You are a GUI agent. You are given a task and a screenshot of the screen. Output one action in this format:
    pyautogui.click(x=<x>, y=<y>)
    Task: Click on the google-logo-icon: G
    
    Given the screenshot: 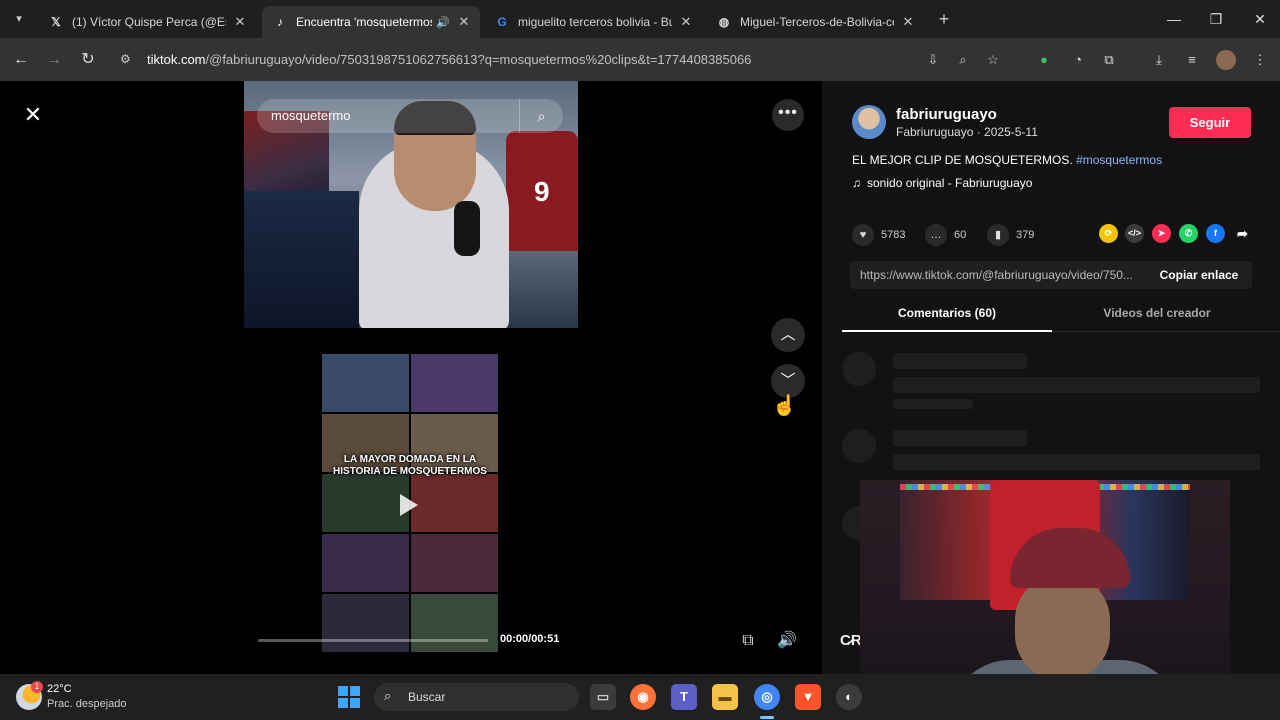 What is the action you would take?
    pyautogui.click(x=502, y=22)
    